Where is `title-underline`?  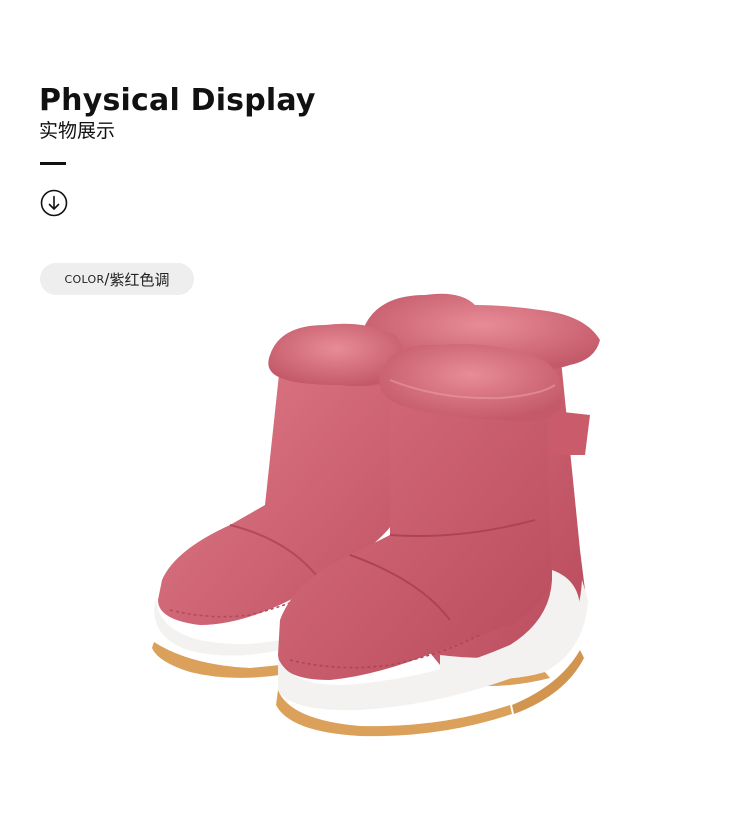 title-underline is located at coordinates (53, 163).